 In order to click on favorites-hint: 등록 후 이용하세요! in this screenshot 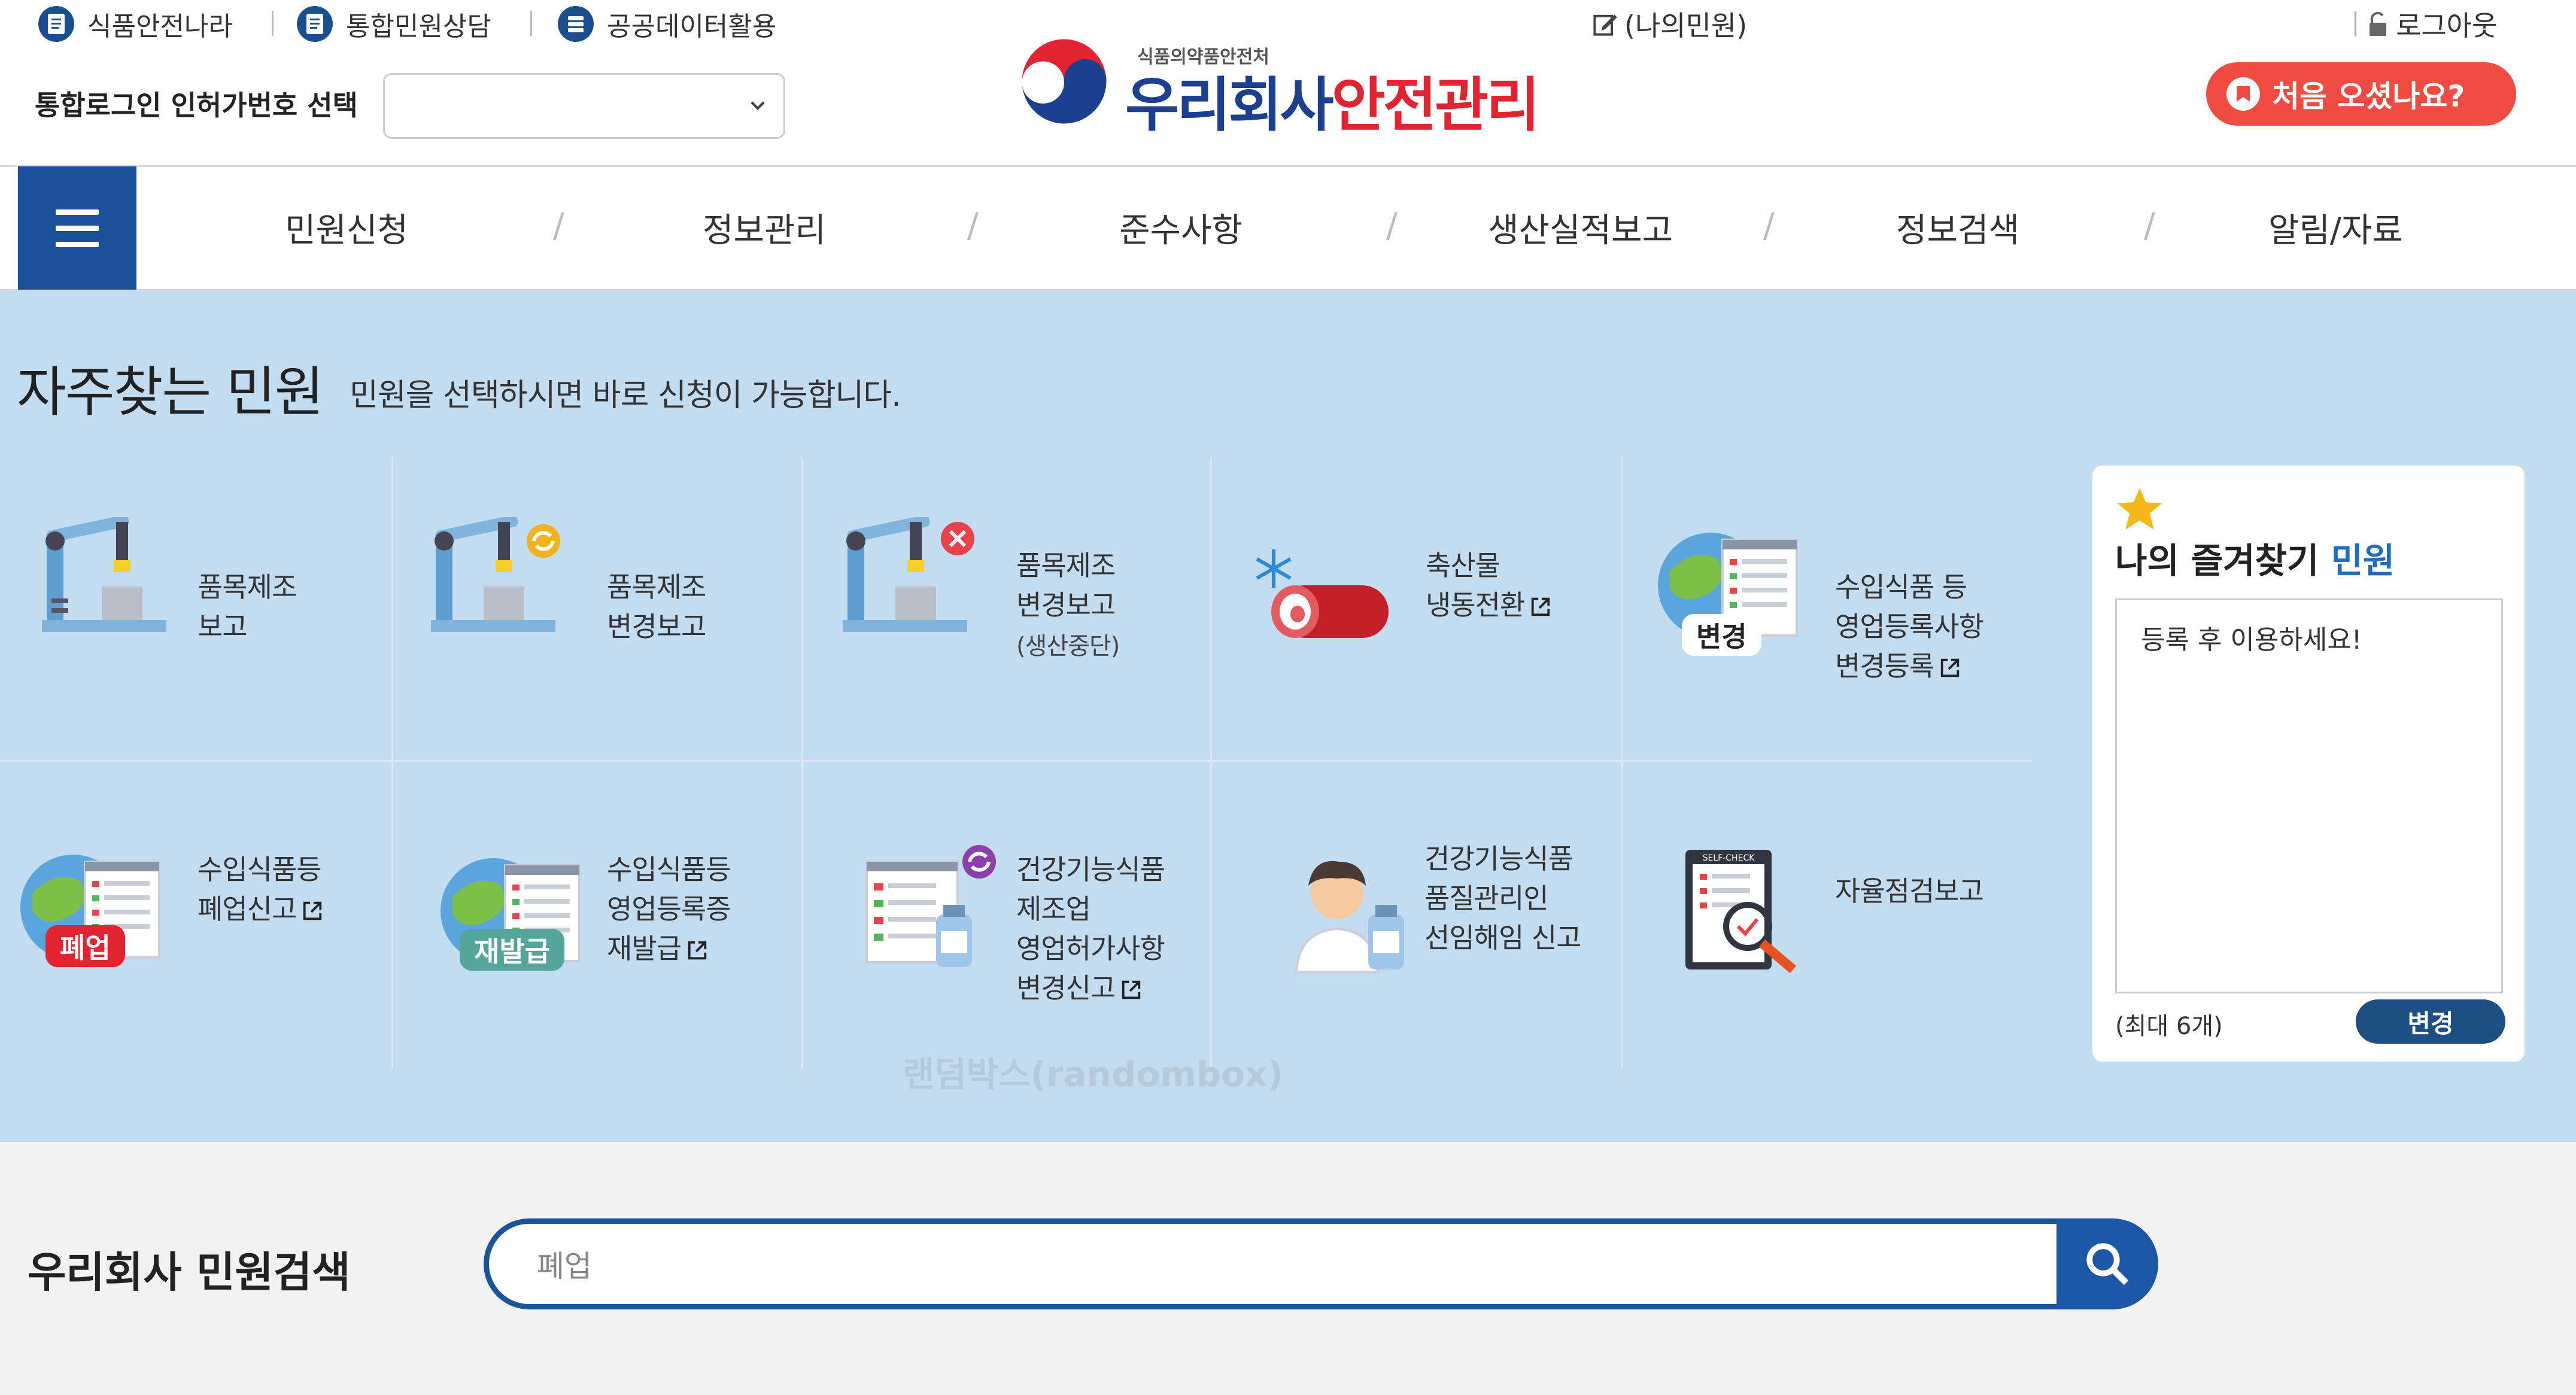, I will do `click(2251, 640)`.